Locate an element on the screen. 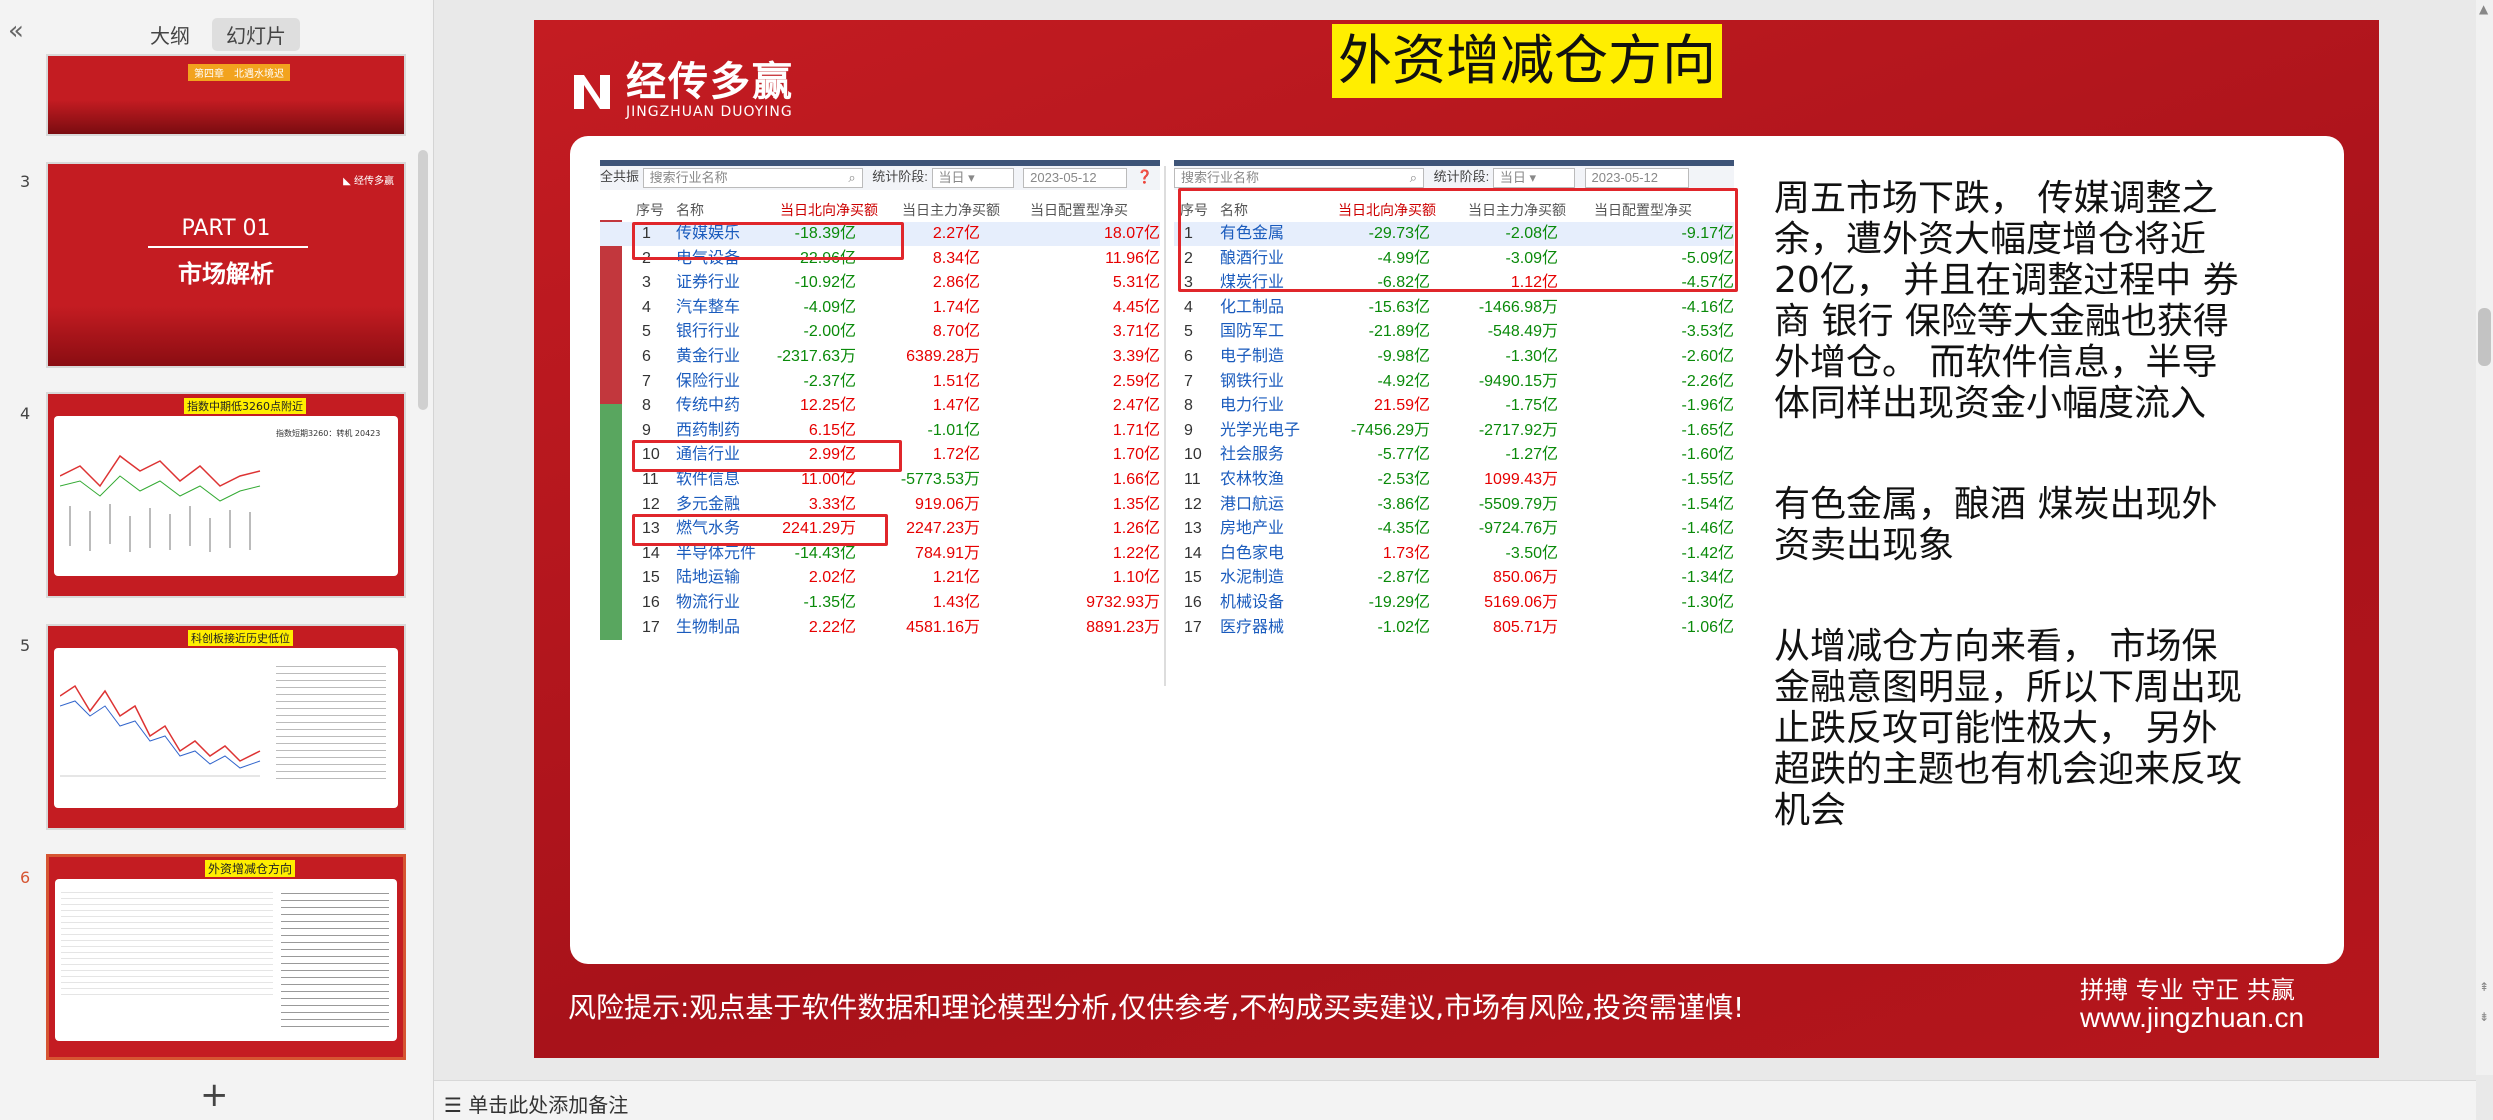  notes-icon: ☰ is located at coordinates (453, 1105).